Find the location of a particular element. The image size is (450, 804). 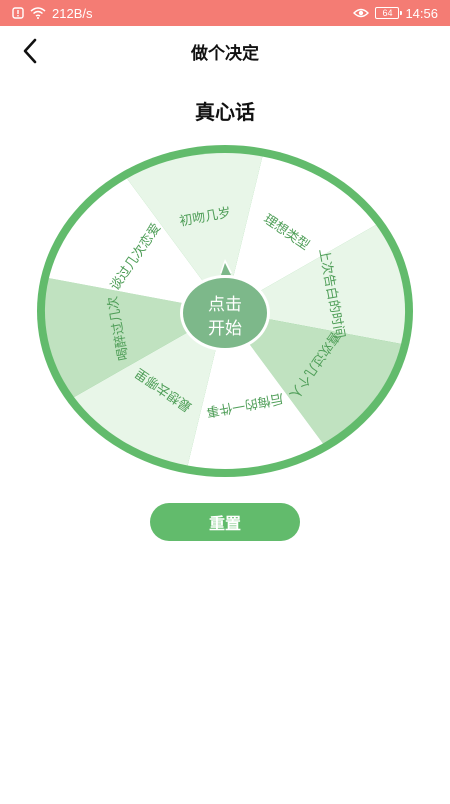

start-label-line1: 点击 is located at coordinates (225, 305).